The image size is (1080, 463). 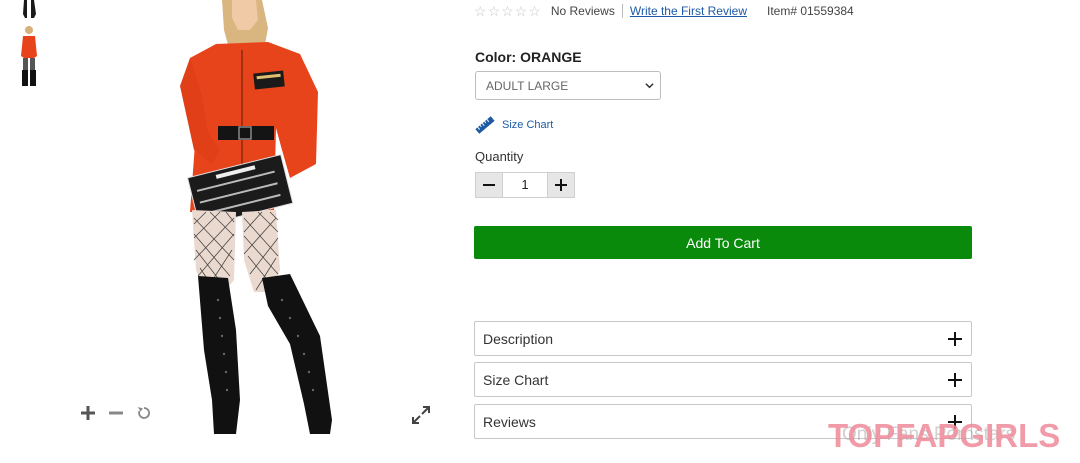 I want to click on color-heading: Color: ORANGE, so click(x=528, y=57).